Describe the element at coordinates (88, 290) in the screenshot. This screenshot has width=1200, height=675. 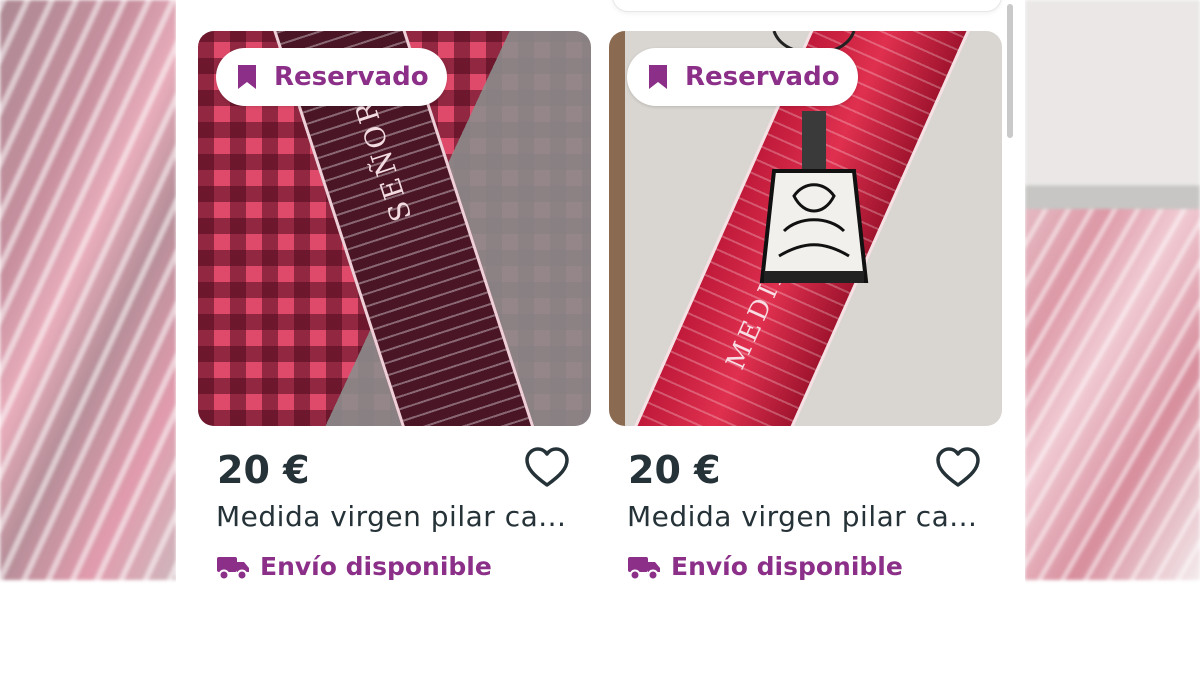
I see `background-blur-left` at that location.